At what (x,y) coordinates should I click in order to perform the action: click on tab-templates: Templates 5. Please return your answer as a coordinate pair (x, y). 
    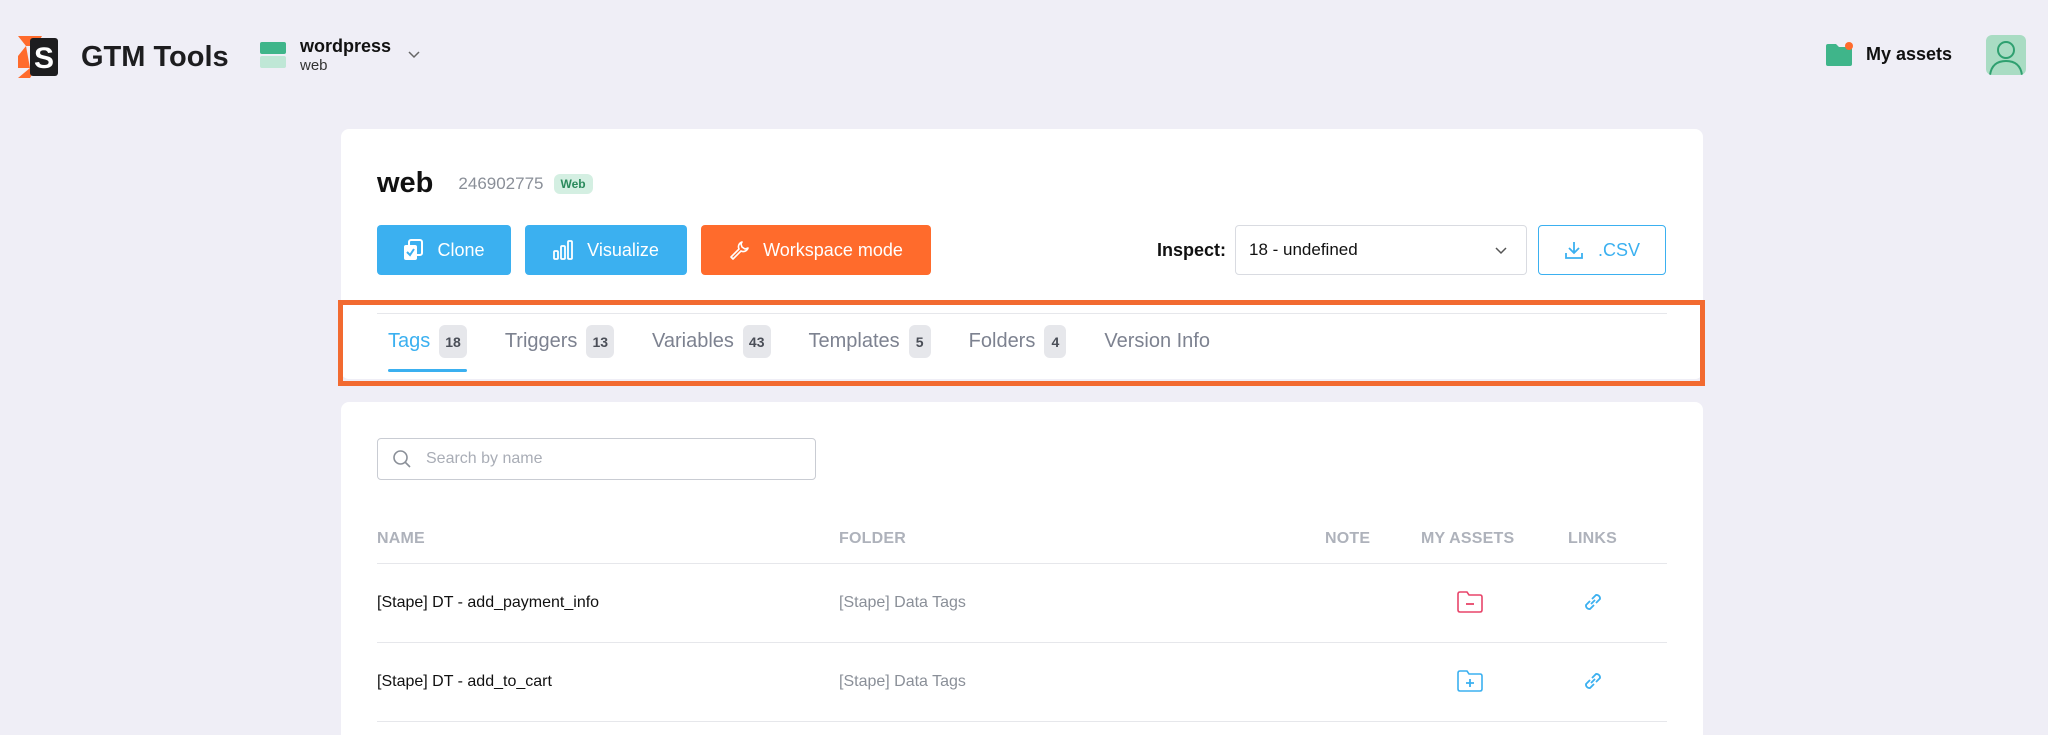
    Looking at the image, I should click on (870, 350).